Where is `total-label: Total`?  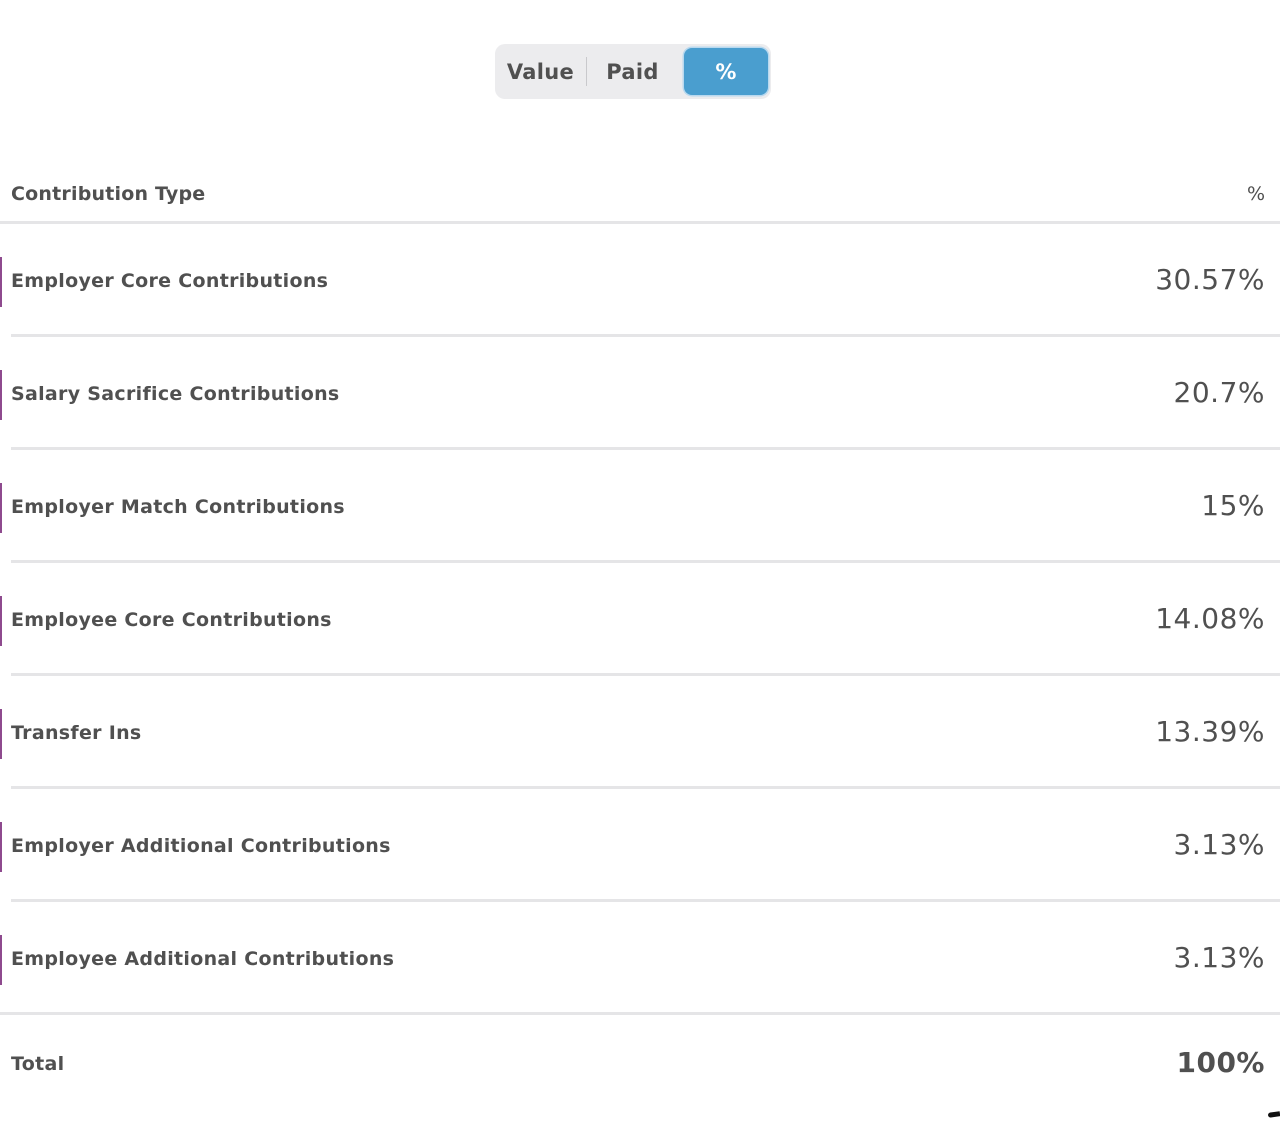 total-label: Total is located at coordinates (38, 1064).